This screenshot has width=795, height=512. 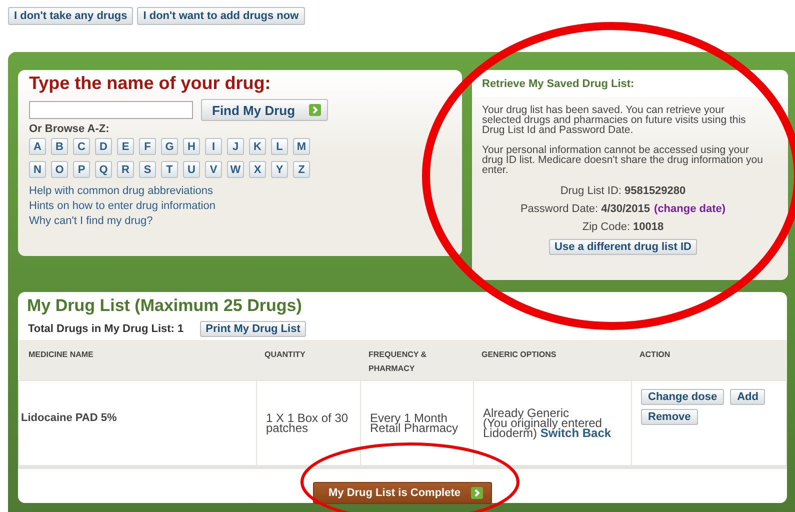 What do you see at coordinates (623, 160) in the screenshot?
I see `info-paragraph: Your personal information cannot be accessed using your drug ID list. Medicare doesn't share the drug information you enter.` at bounding box center [623, 160].